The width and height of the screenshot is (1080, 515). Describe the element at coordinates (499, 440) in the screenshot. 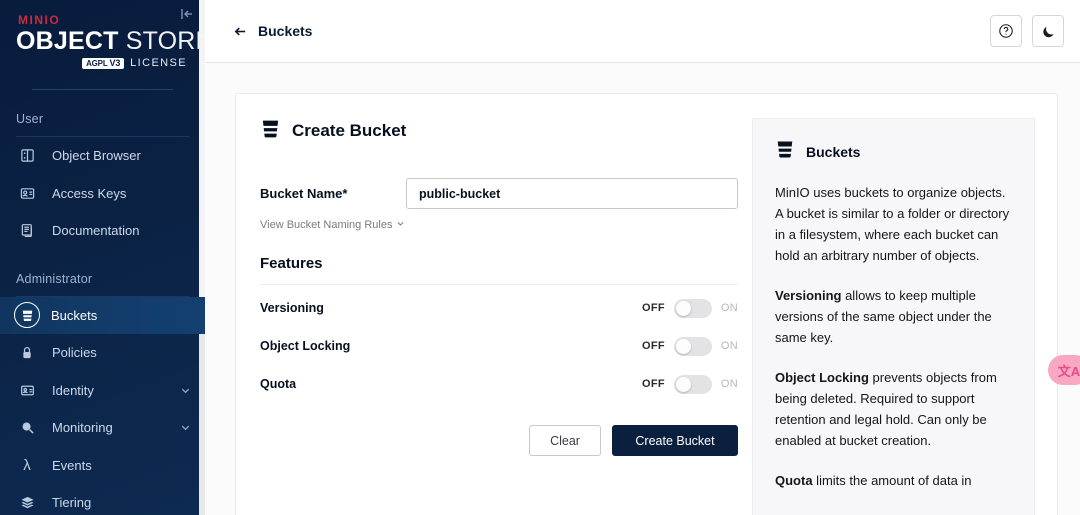

I see `form-actions: Clear Create Bucket` at that location.